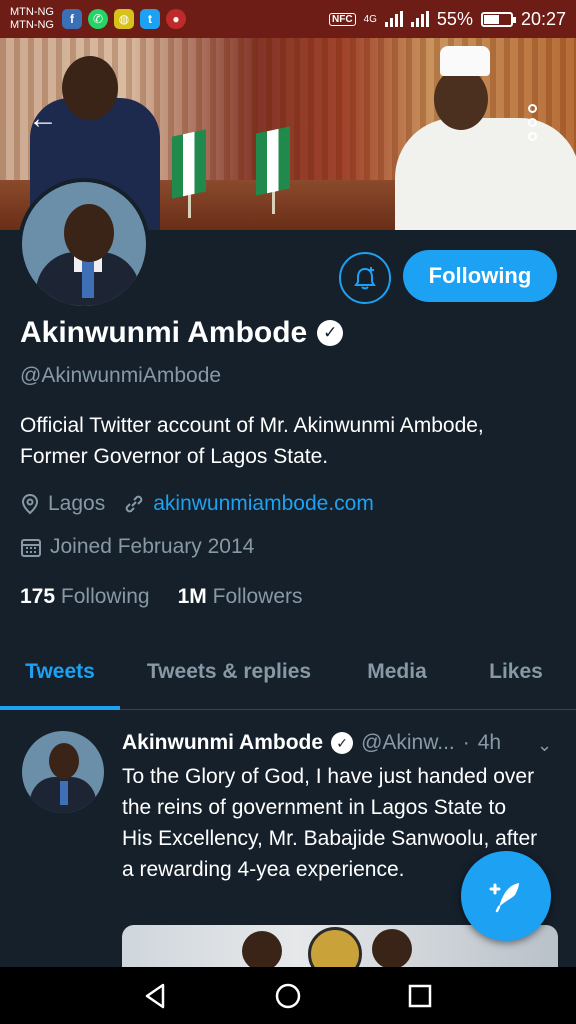 This screenshot has width=576, height=1024. What do you see at coordinates (454, 18) in the screenshot?
I see `battery-percent: 55%` at bounding box center [454, 18].